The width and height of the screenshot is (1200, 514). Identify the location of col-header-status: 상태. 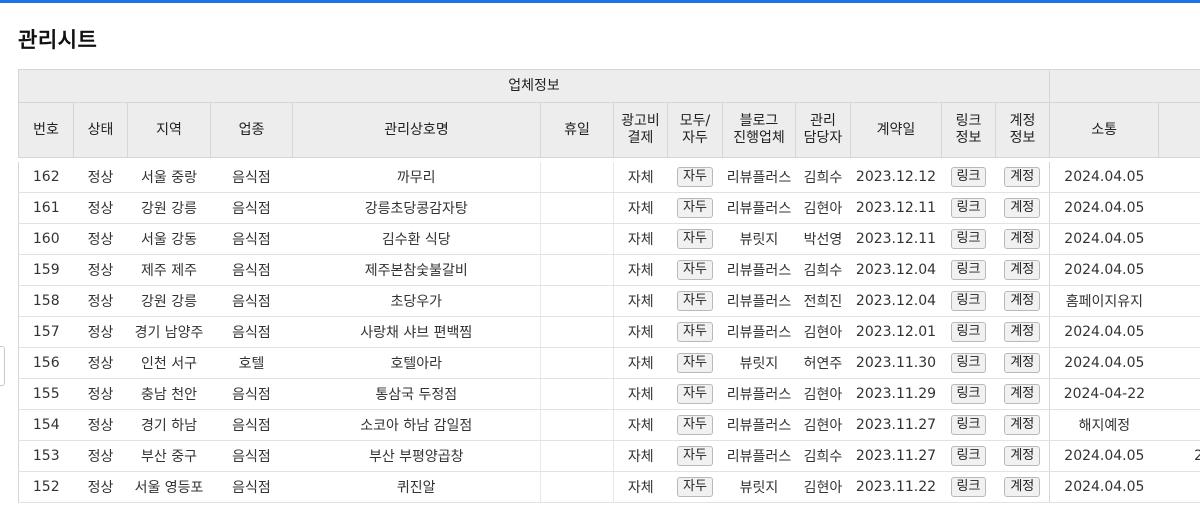
(100, 130).